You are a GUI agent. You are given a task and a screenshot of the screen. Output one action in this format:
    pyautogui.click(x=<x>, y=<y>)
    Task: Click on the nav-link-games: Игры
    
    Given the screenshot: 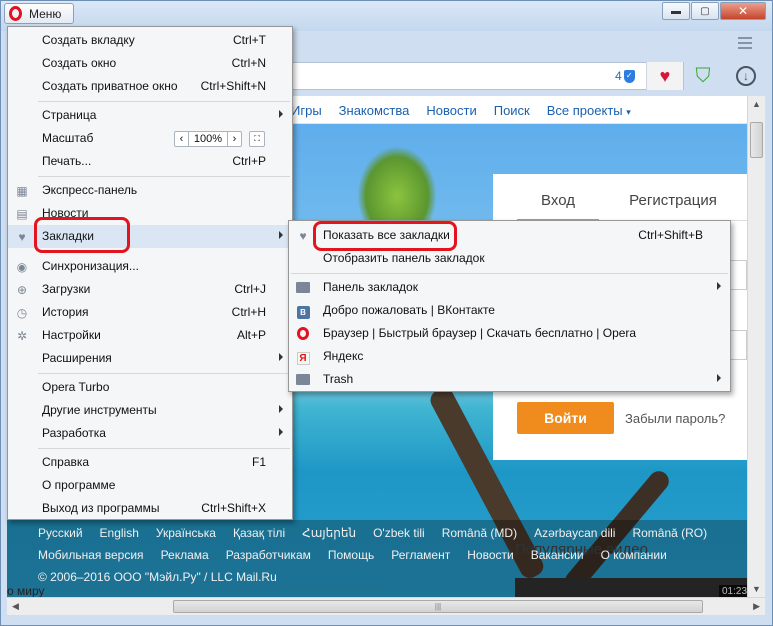 What is the action you would take?
    pyautogui.click(x=306, y=110)
    